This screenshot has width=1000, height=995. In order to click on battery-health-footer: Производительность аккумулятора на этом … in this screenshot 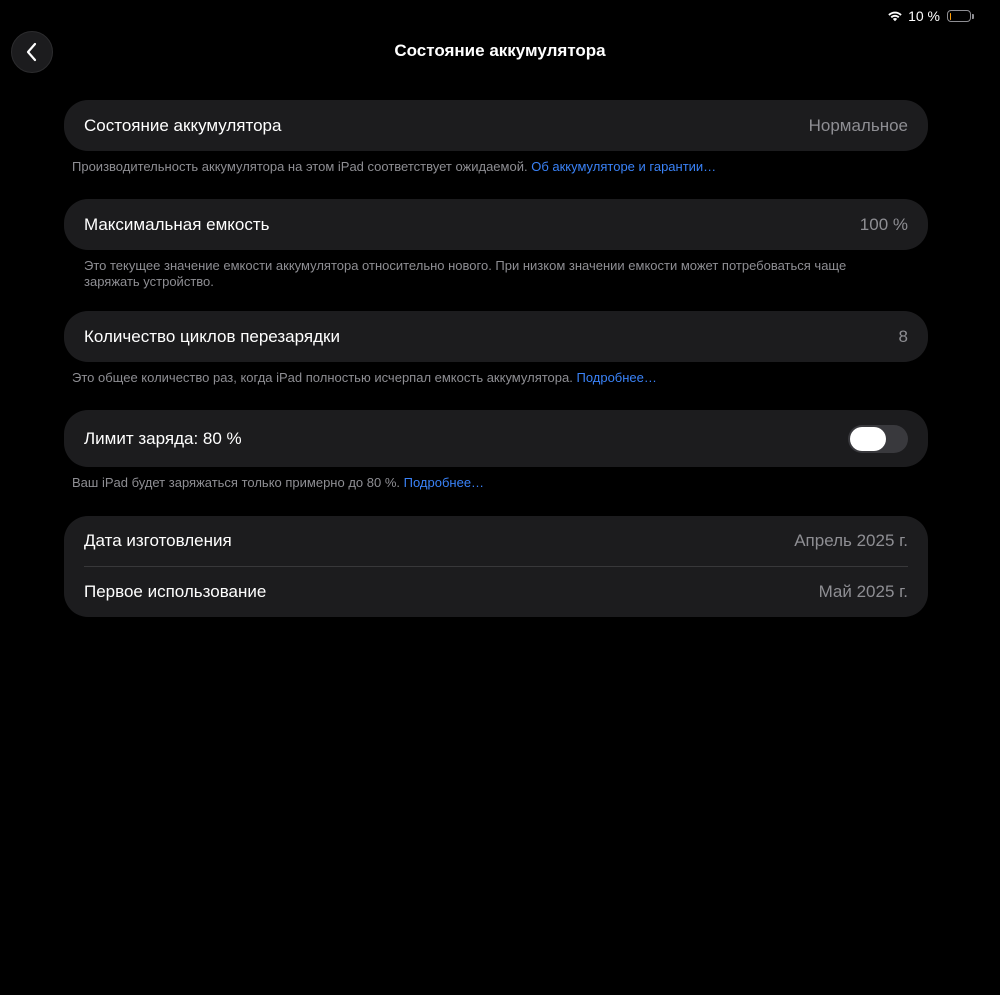, I will do `click(394, 167)`.